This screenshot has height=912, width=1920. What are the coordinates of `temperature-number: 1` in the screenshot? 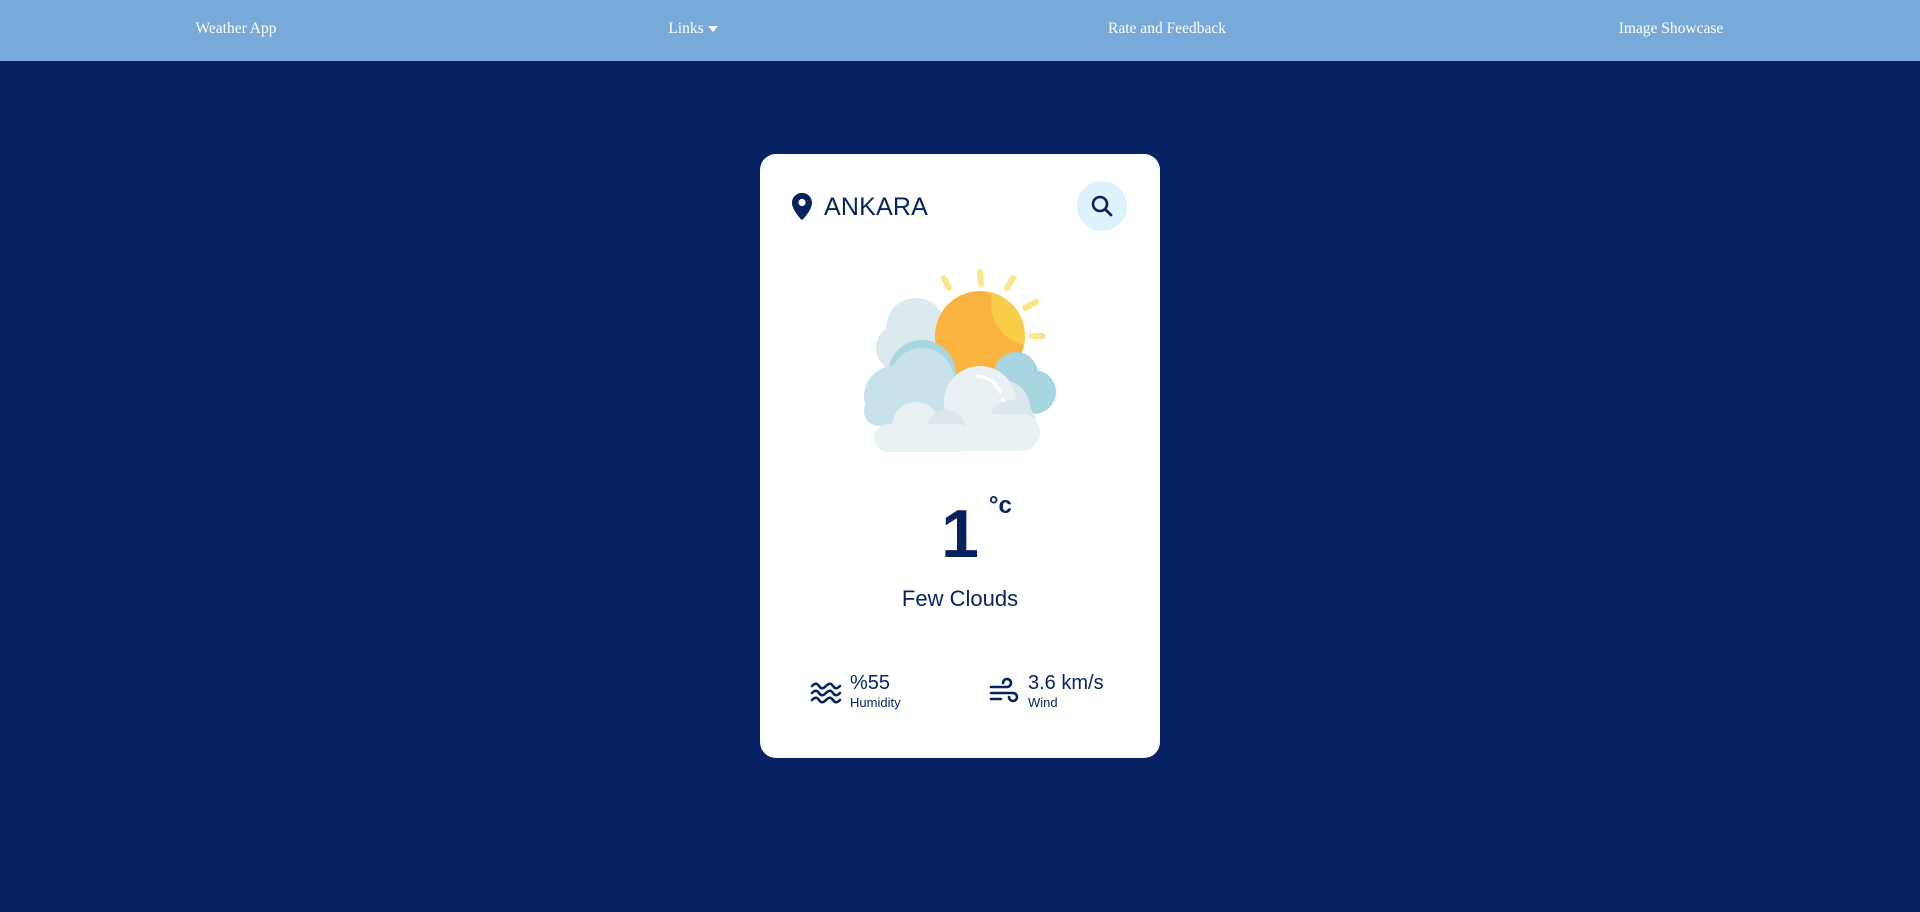 It's located at (960, 534).